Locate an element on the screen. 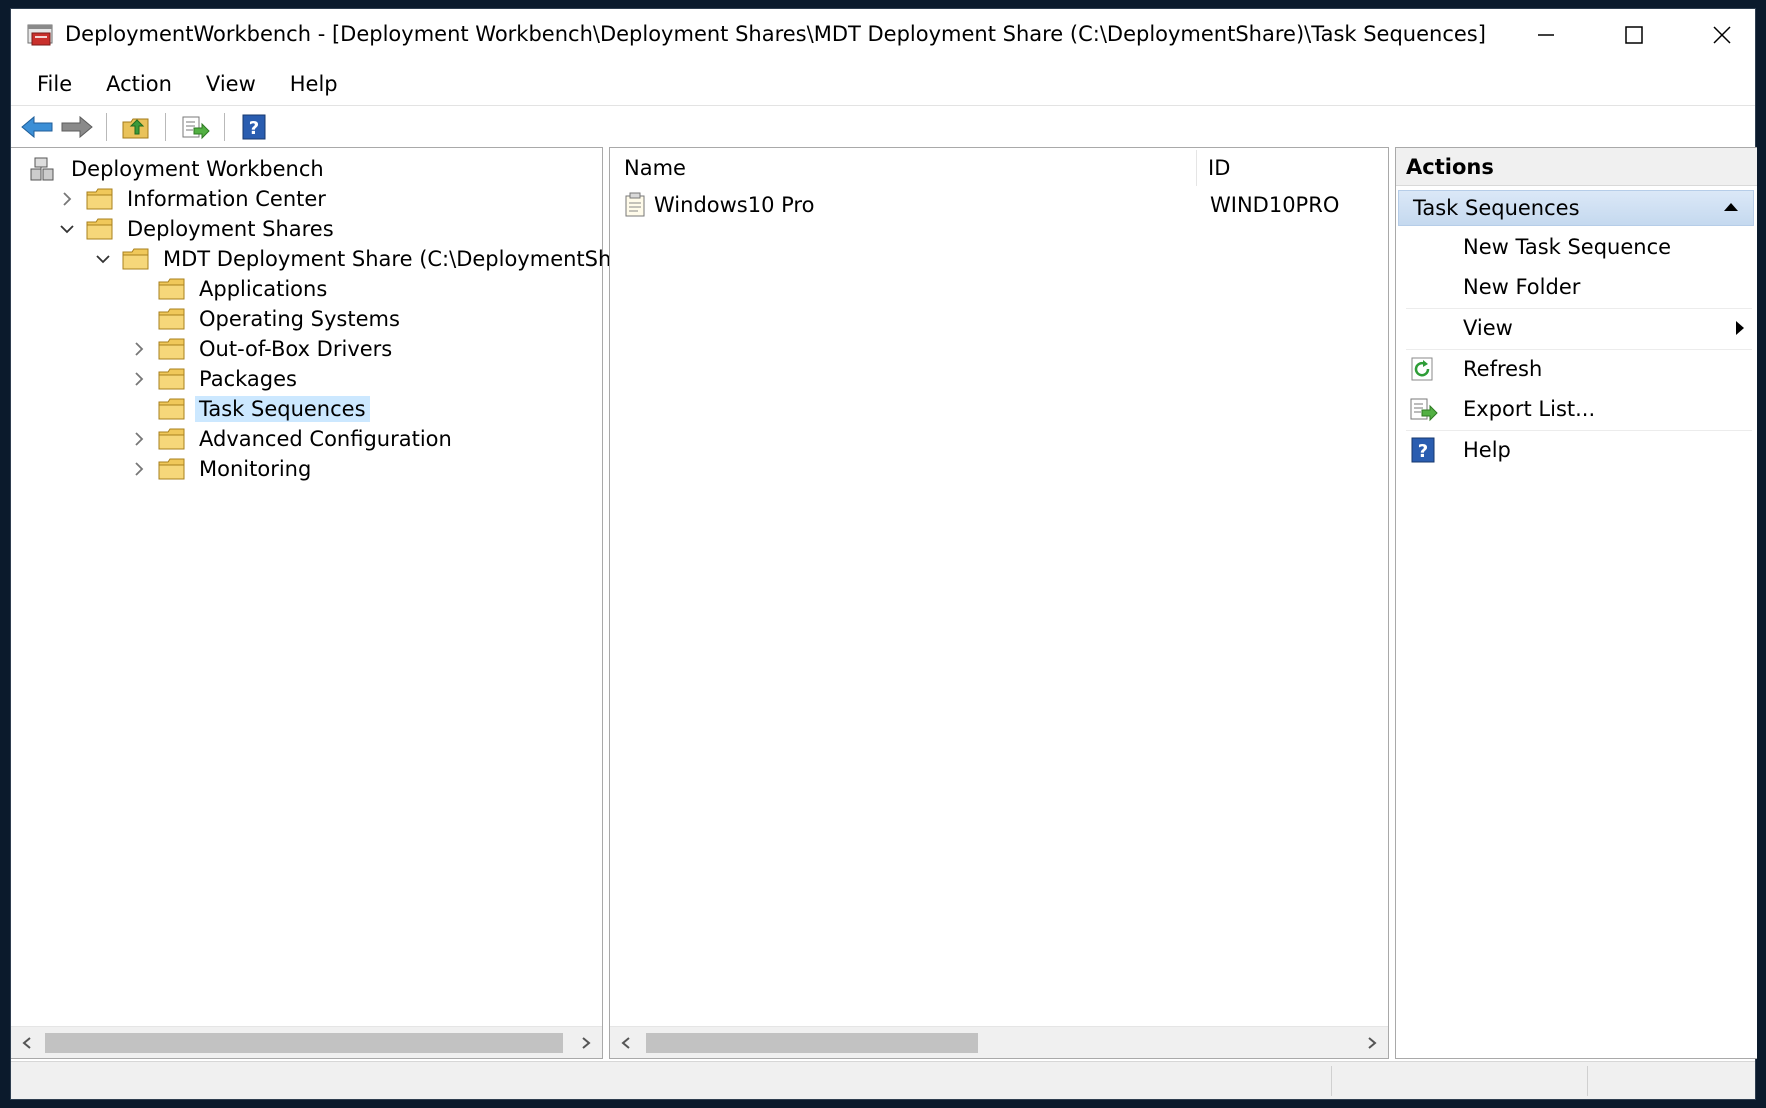 Image resolution: width=1766 pixels, height=1108 pixels. list-horizontal-scrollbar is located at coordinates (999, 1042).